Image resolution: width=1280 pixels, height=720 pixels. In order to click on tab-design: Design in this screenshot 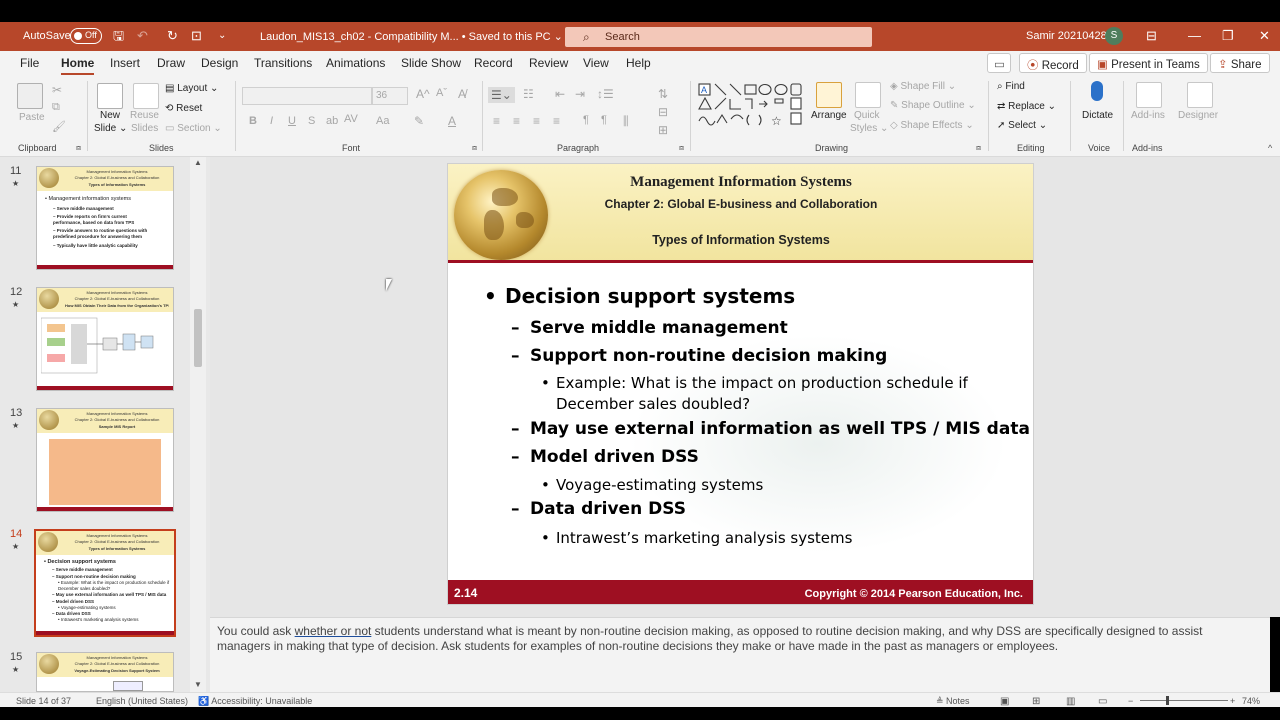, I will do `click(219, 63)`.